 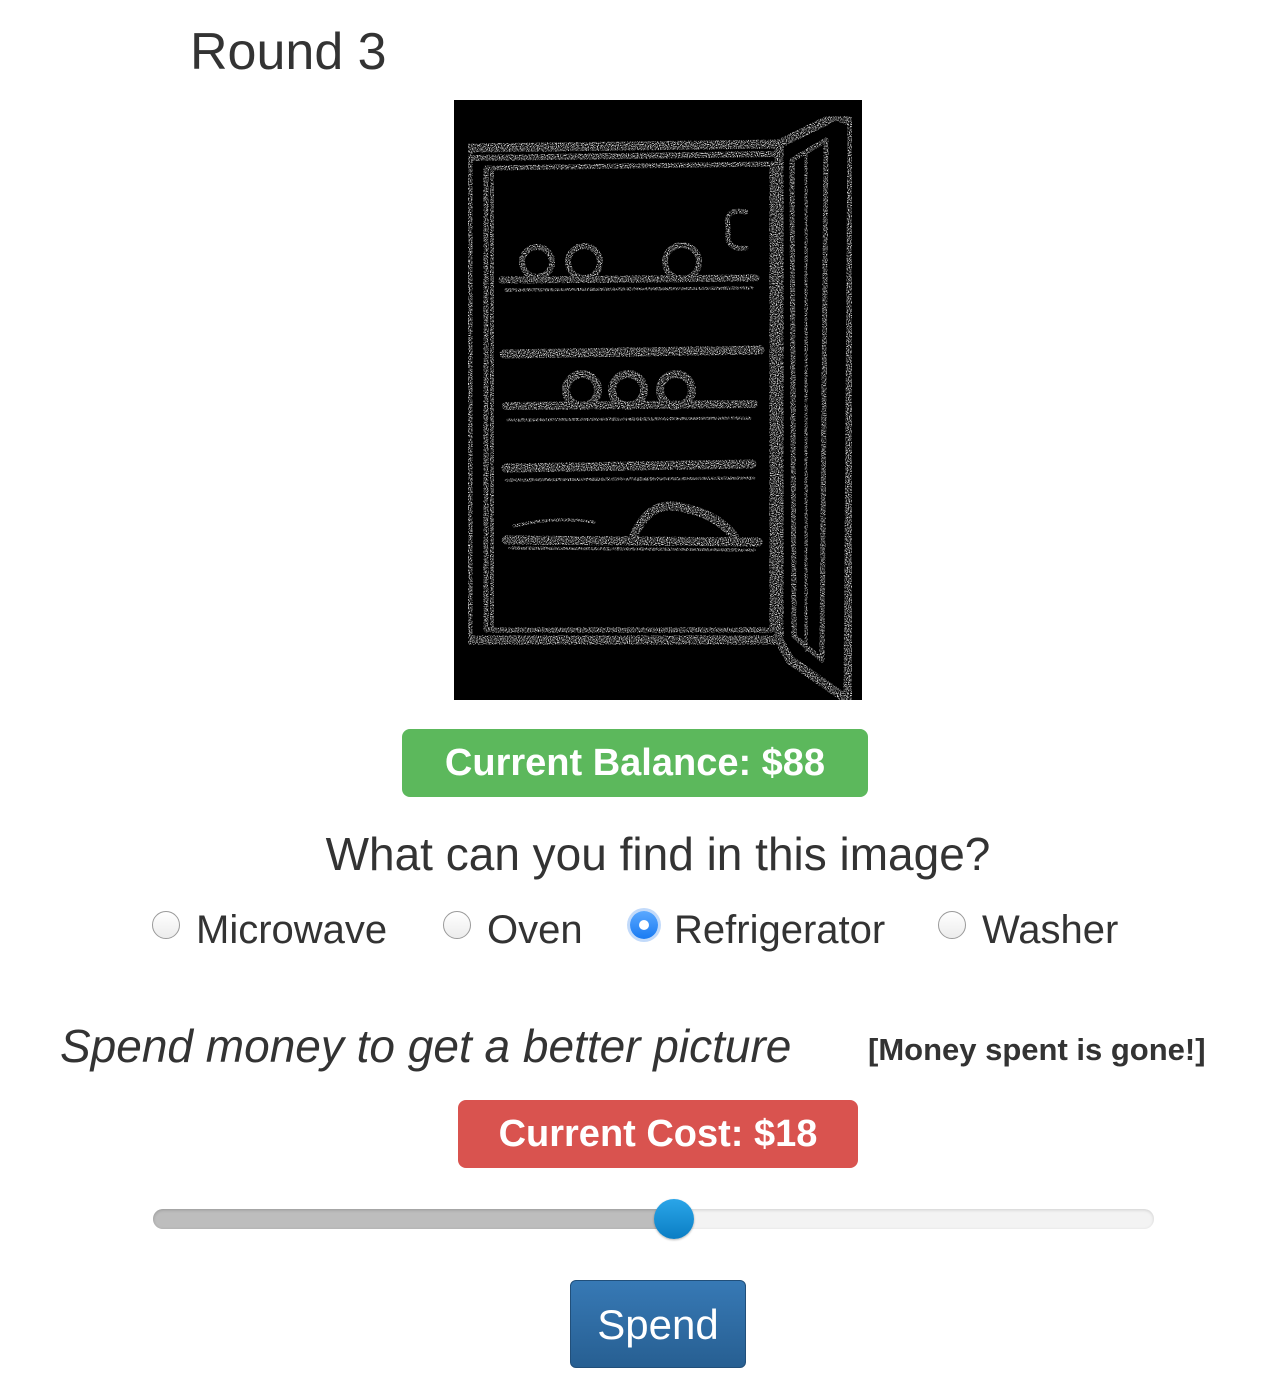 I want to click on refrigerator-sketch, so click(x=660, y=405).